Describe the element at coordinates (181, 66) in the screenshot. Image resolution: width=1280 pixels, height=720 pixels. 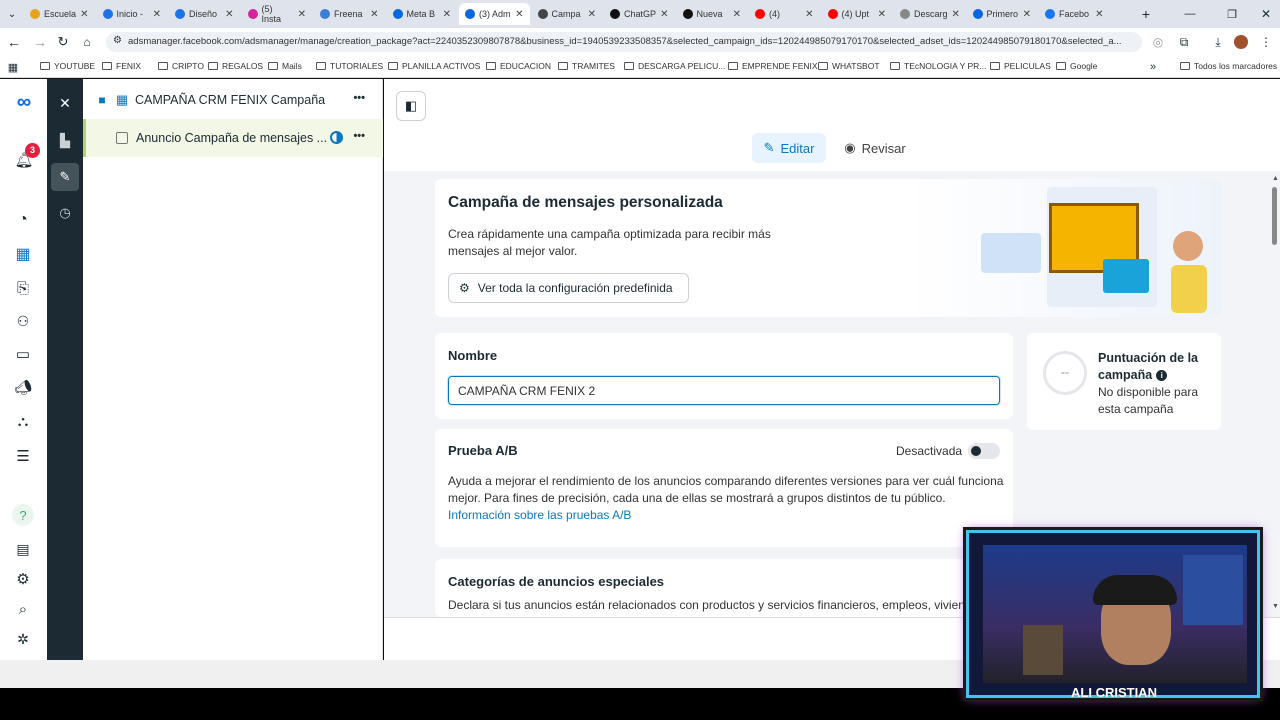
I see `bookmark-item: CRIPTO` at that location.